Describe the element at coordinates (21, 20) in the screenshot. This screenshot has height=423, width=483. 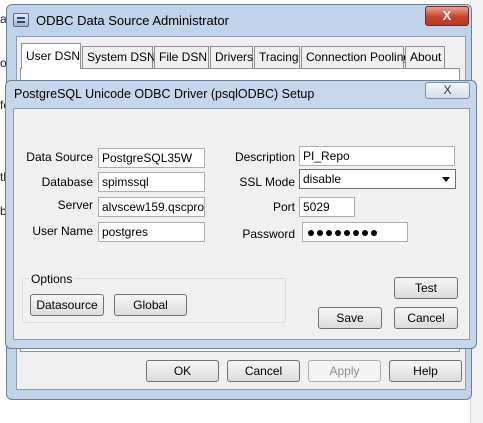
I see `odbc-app-icon` at that location.